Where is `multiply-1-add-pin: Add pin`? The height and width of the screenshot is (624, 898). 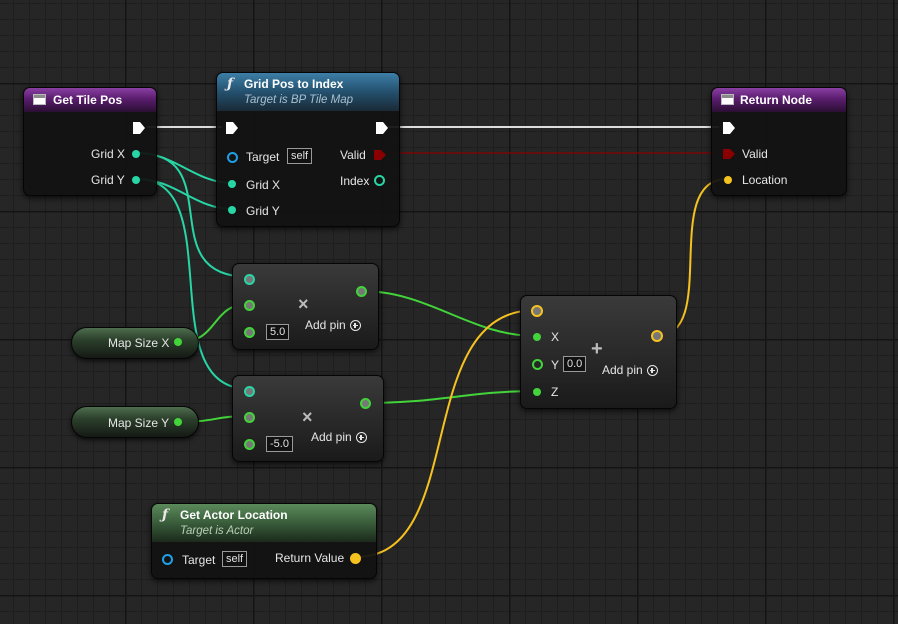 multiply-1-add-pin: Add pin is located at coordinates (333, 325).